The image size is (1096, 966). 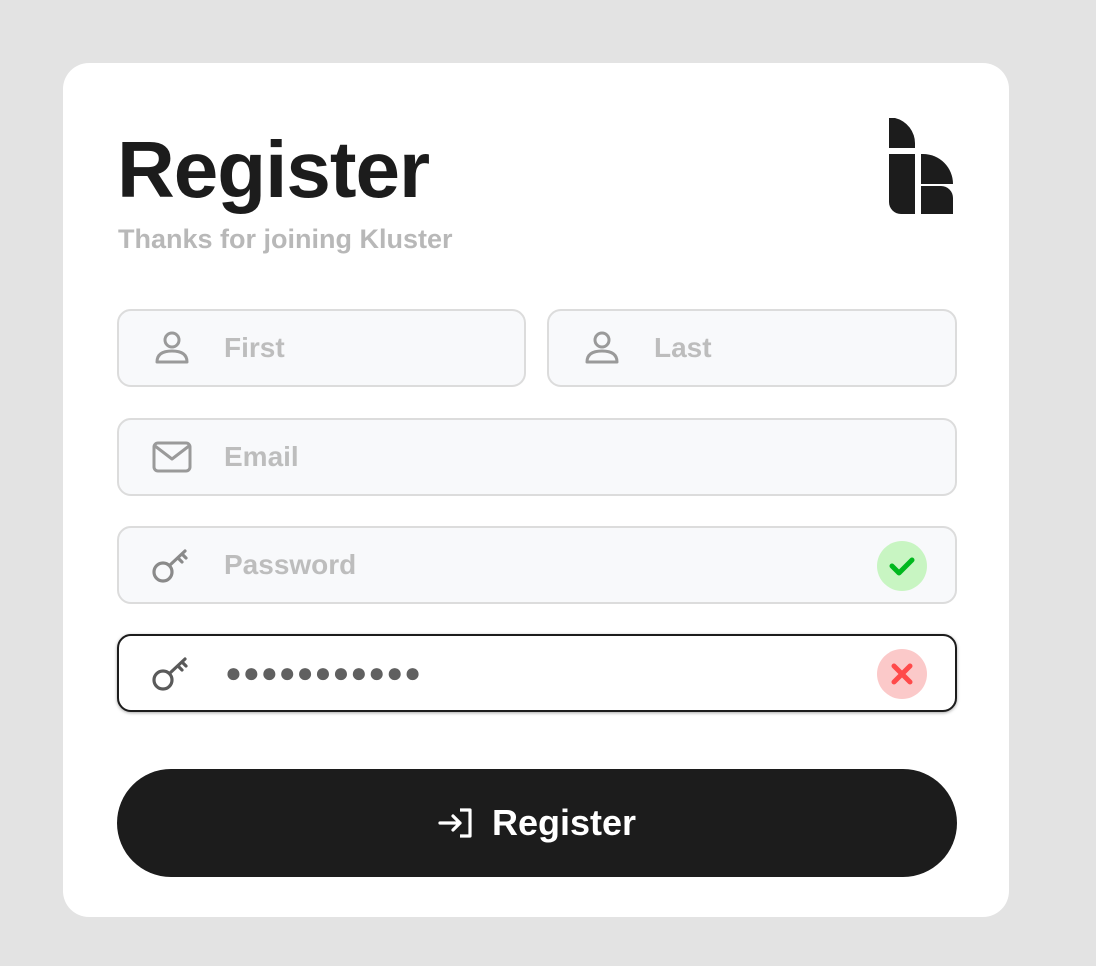 I want to click on confirm-password-invalid-badge, so click(x=902, y=674).